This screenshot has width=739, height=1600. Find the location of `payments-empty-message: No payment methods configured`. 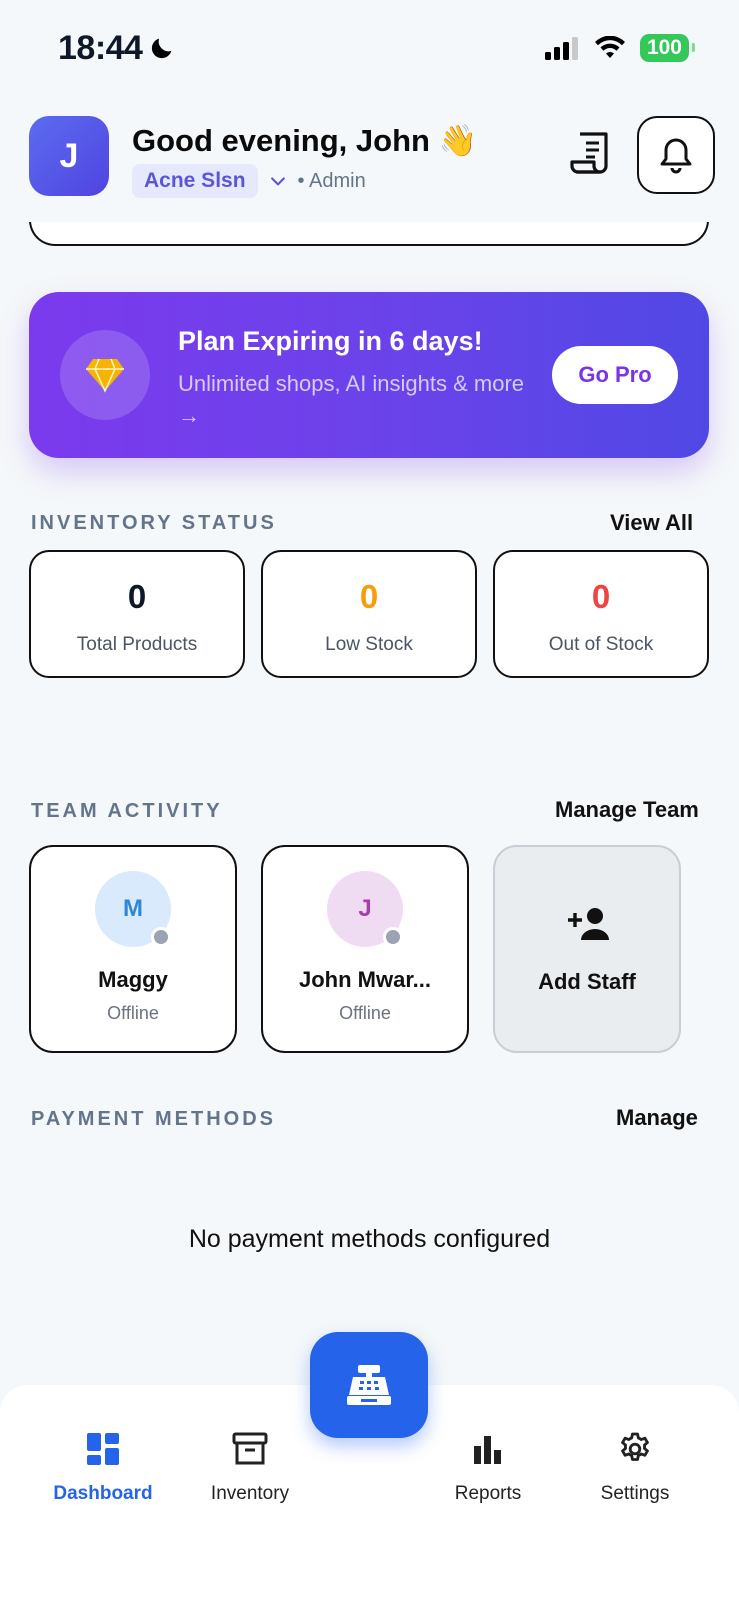

payments-empty-message: No payment methods configured is located at coordinates (369, 1239).